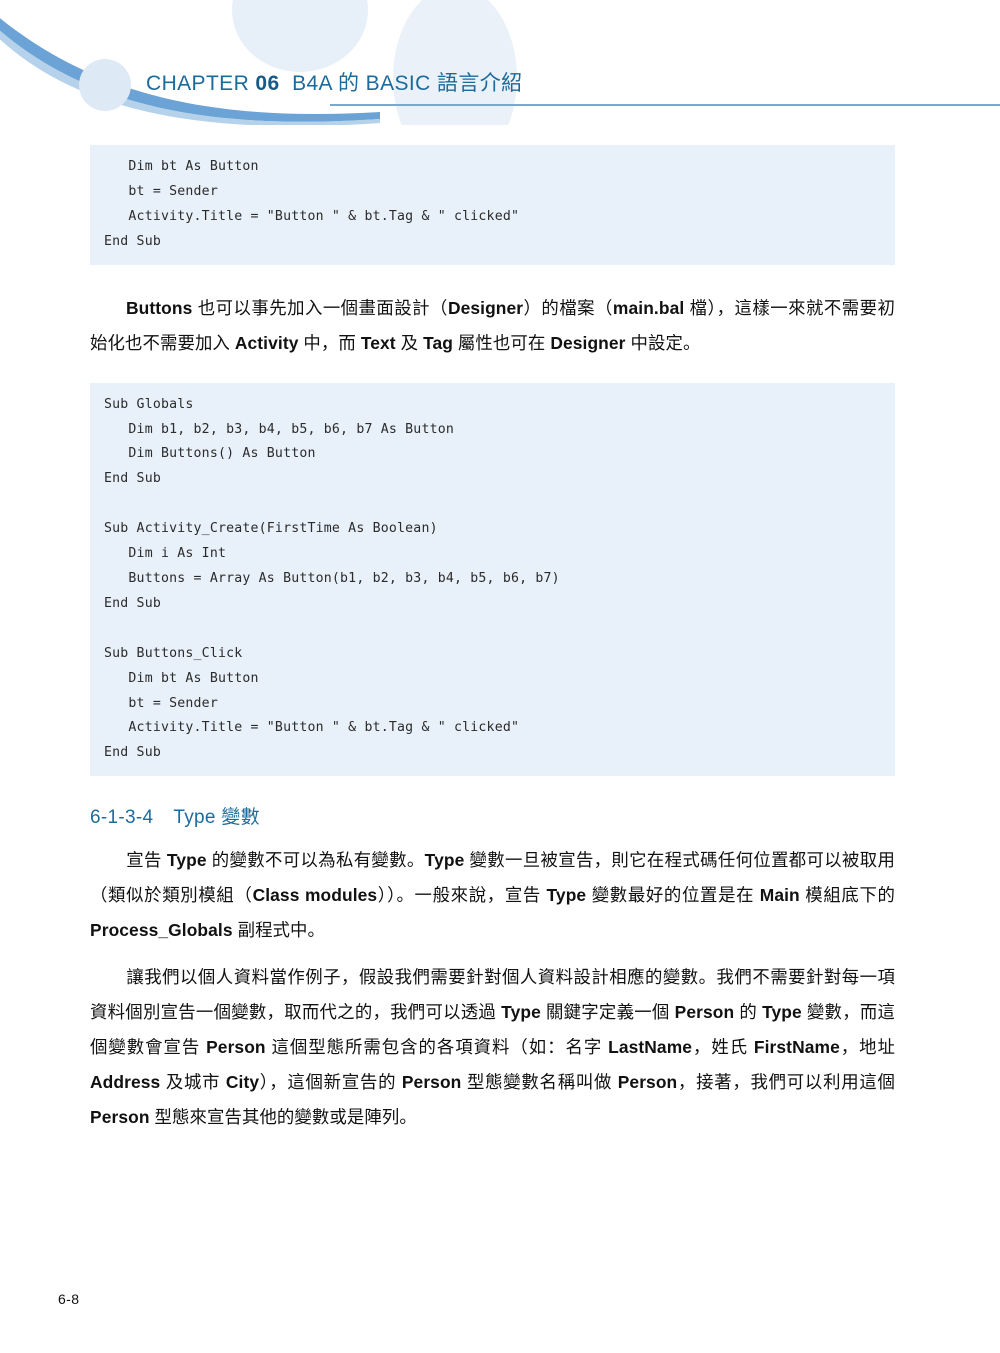 The image size is (1000, 1353). What do you see at coordinates (748, 1012) in the screenshot?
I see `text-run: 的` at bounding box center [748, 1012].